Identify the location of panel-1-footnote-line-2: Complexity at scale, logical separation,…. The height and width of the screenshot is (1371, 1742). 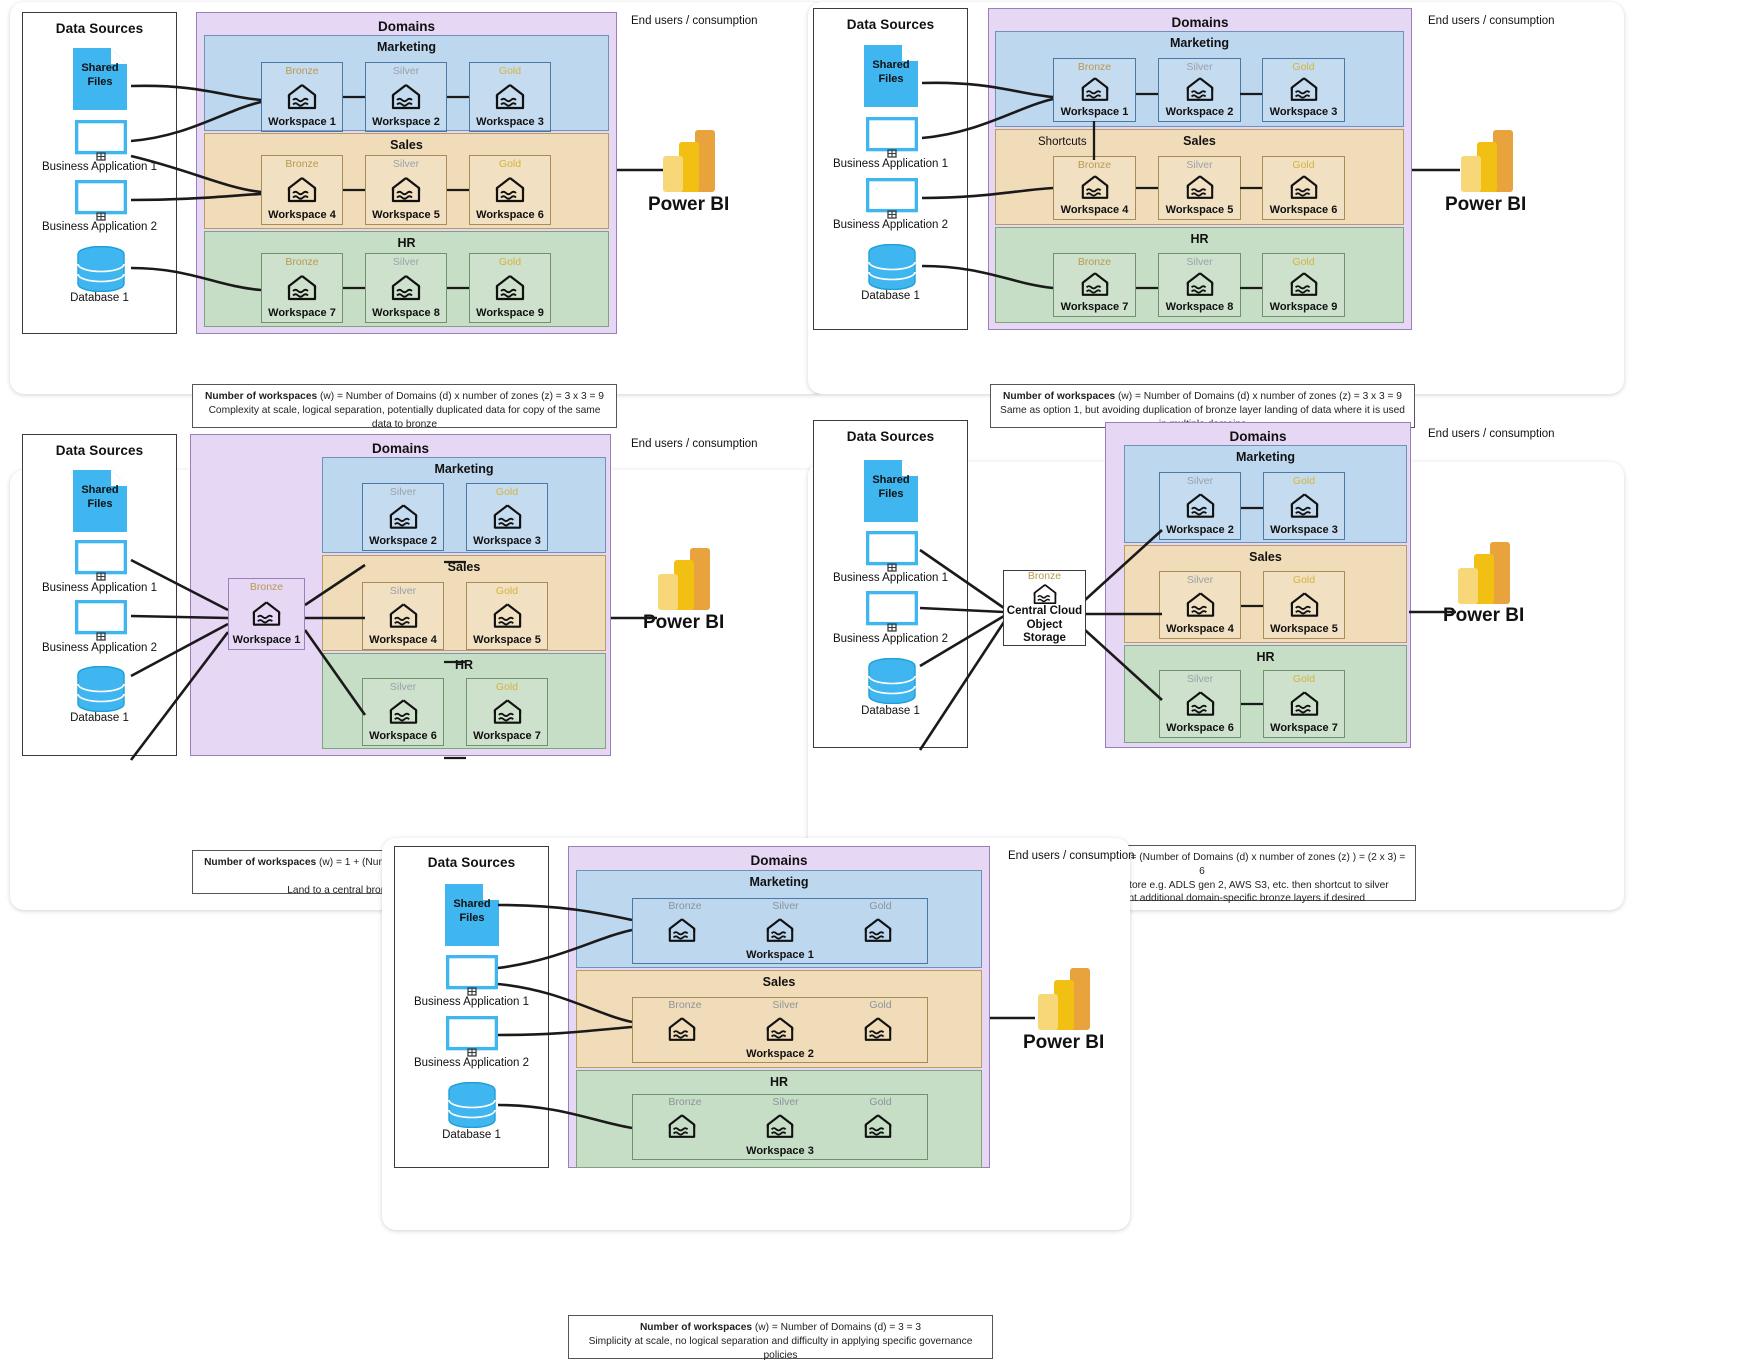
(404, 417).